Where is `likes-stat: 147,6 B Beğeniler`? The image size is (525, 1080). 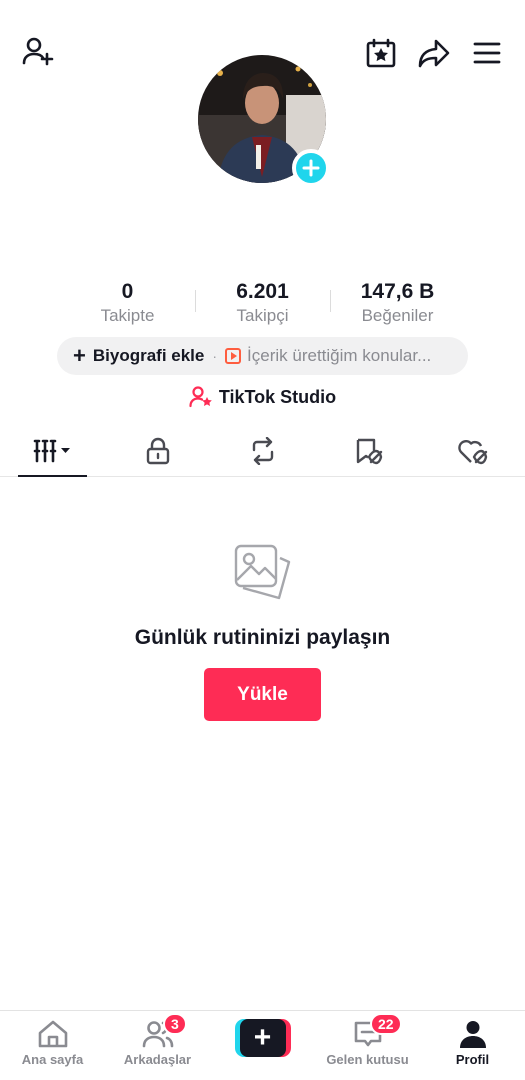 likes-stat: 147,6 B Beğeniler is located at coordinates (397, 305).